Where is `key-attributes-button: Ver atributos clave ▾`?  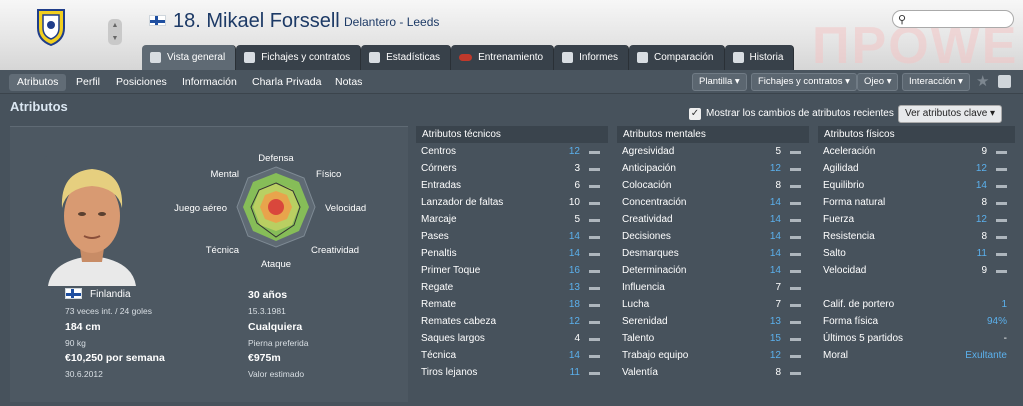 key-attributes-button: Ver atributos clave ▾ is located at coordinates (950, 114).